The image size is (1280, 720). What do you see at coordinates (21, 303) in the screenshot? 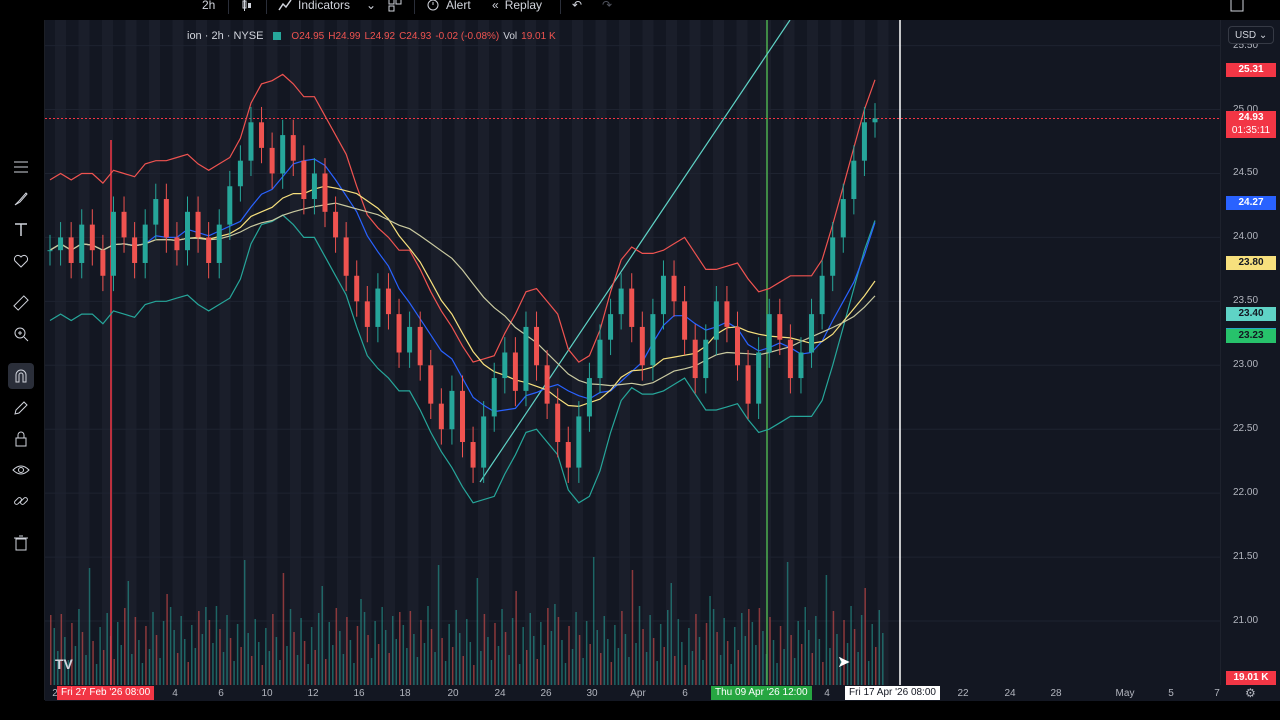
I see `ruler-icon` at bounding box center [21, 303].